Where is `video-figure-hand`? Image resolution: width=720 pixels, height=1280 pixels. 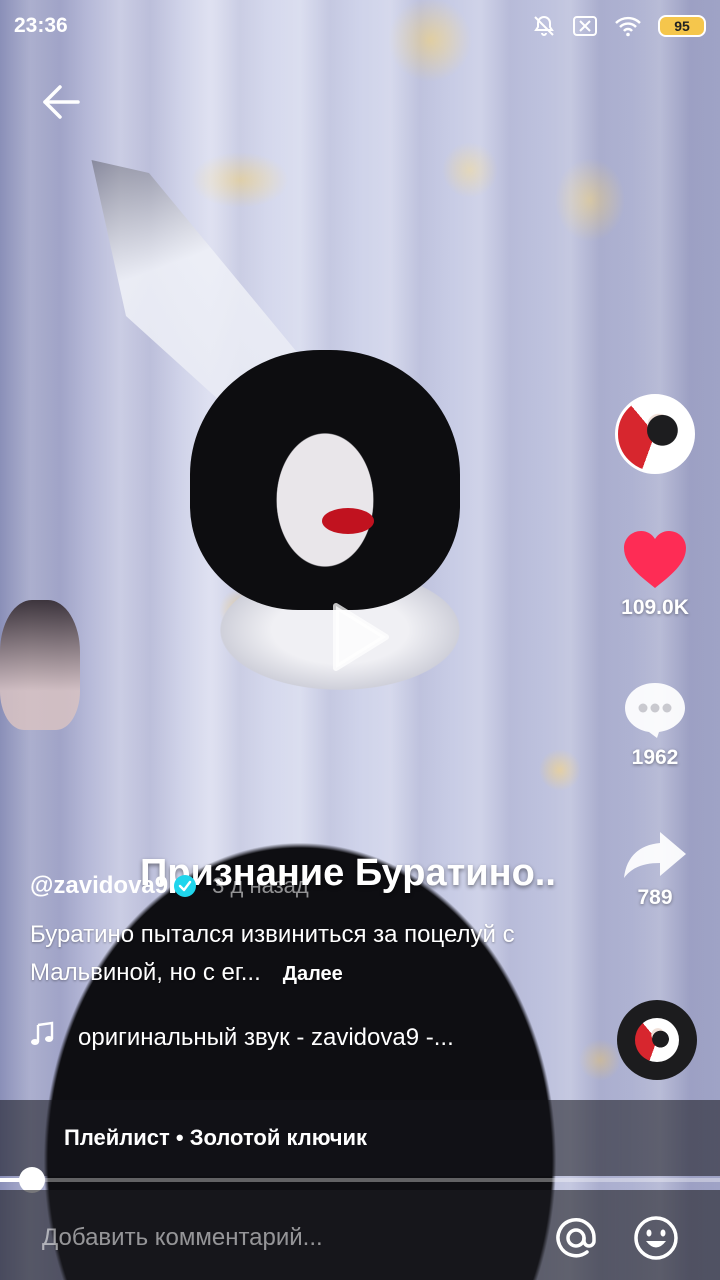
video-figure-hand is located at coordinates (40, 665).